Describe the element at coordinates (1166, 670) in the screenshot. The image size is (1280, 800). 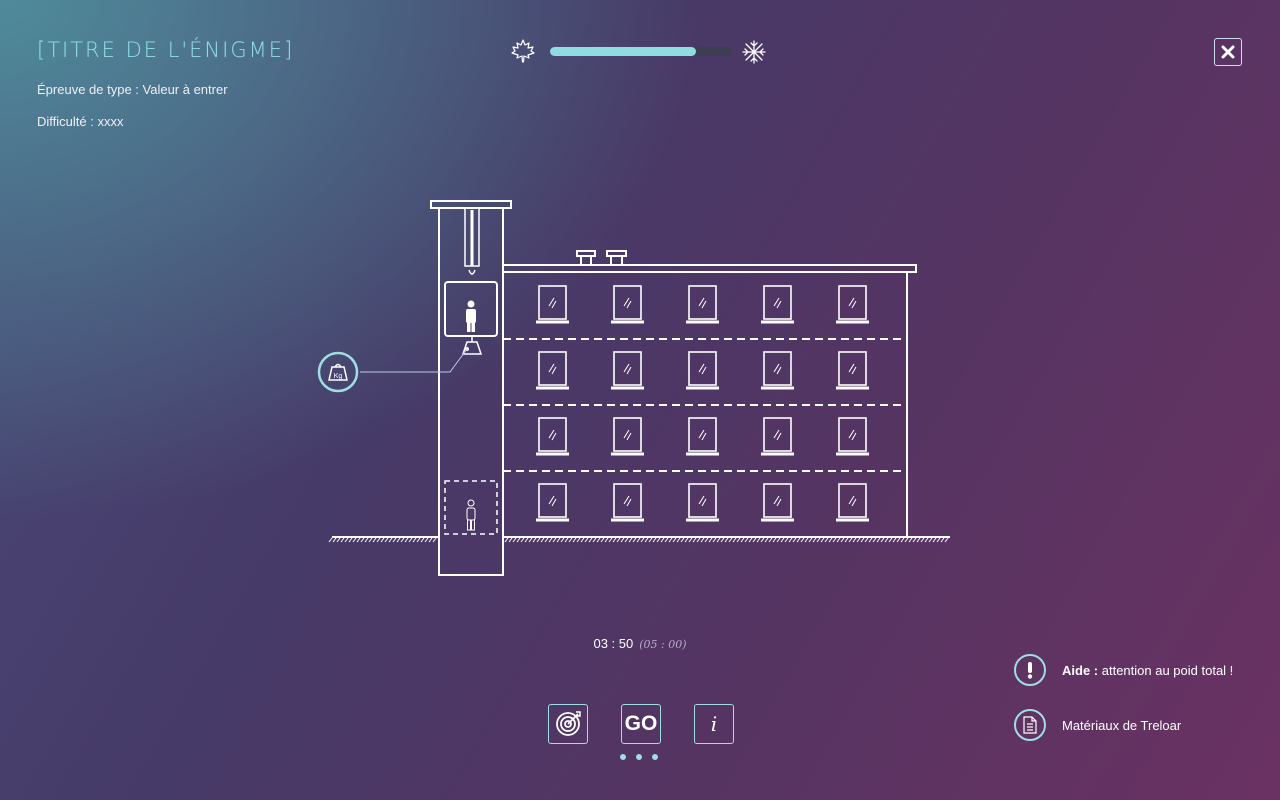
I see `hint-text: attention au poid total !` at that location.